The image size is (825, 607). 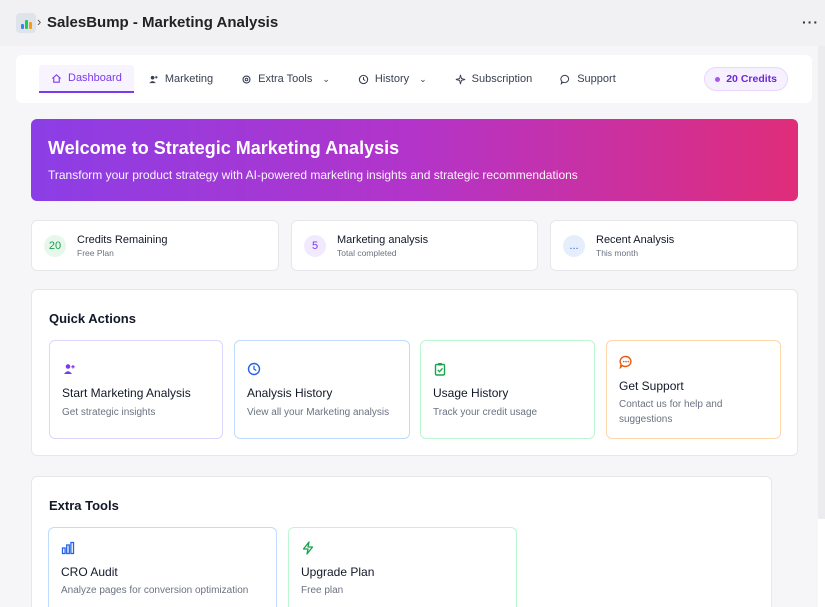 I want to click on nav-marketing: Marketing, so click(x=181, y=79).